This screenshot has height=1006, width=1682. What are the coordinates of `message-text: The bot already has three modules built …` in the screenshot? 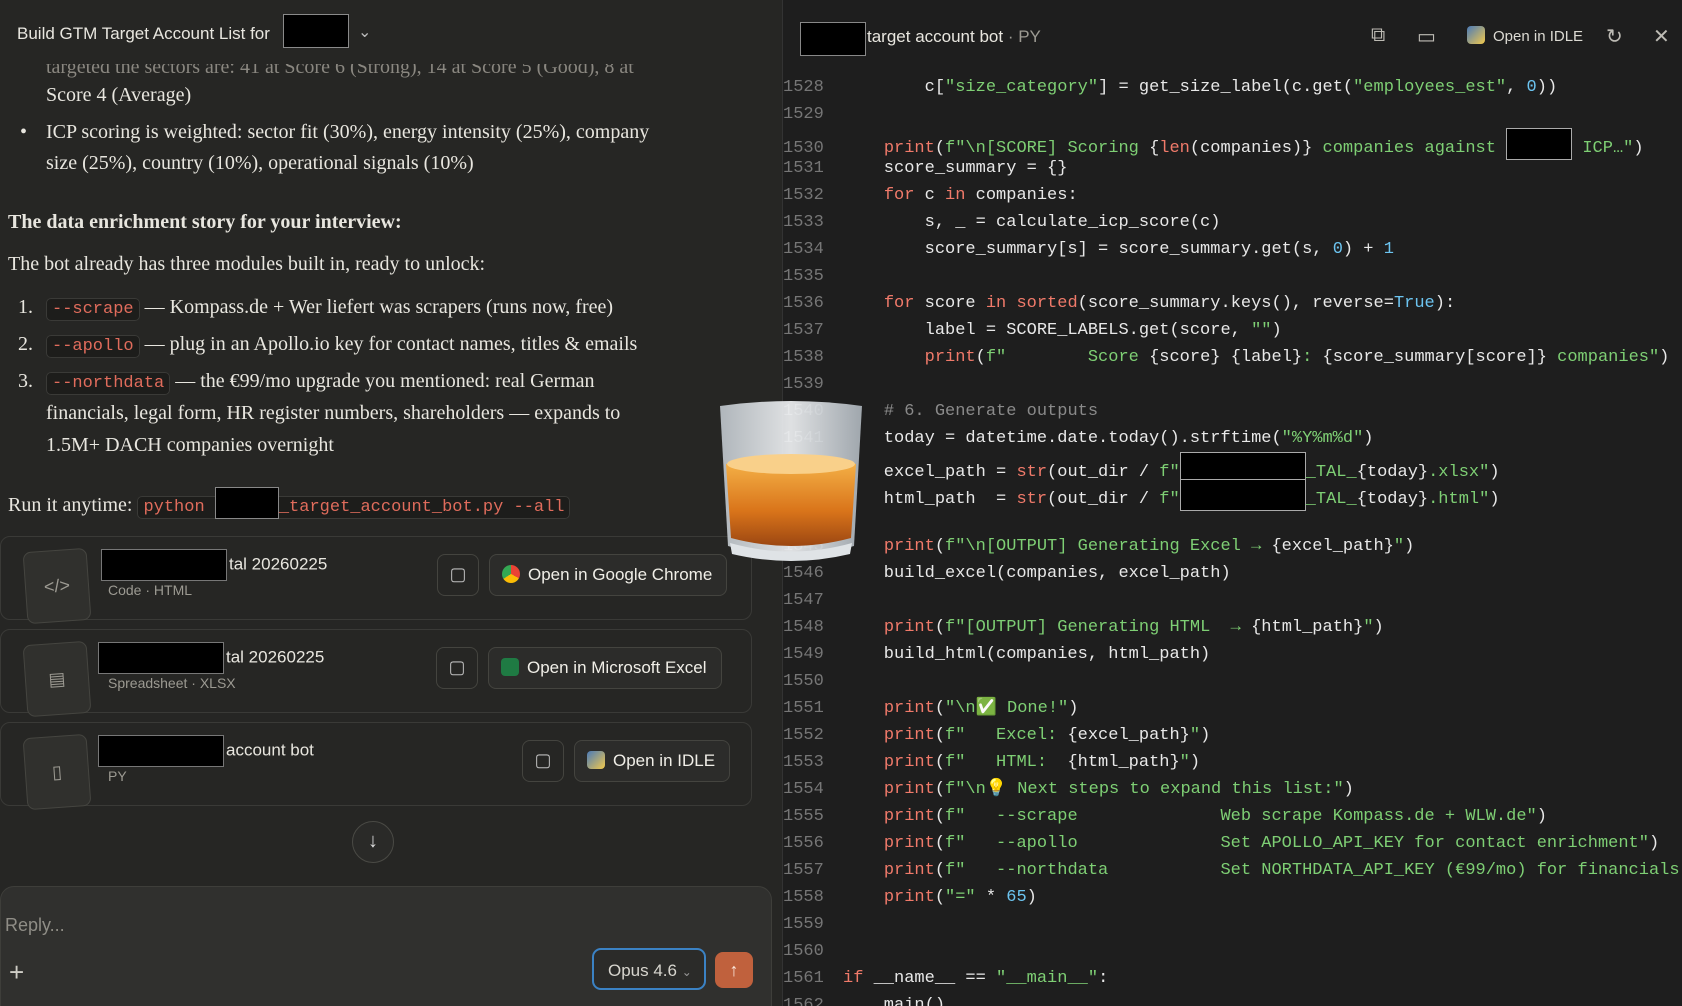 It's located at (247, 264).